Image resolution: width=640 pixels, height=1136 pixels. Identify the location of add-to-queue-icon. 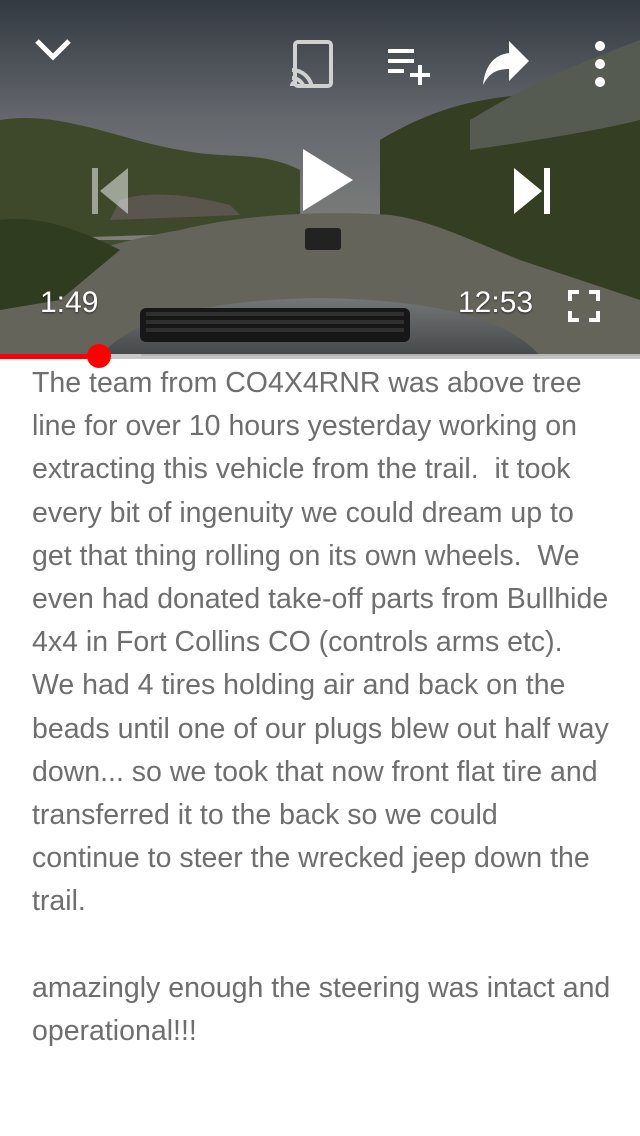
(409, 67).